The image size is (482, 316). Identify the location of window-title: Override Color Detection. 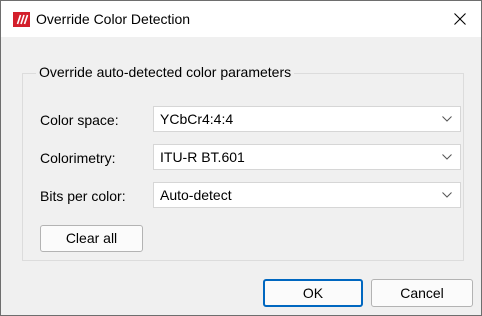
(113, 19).